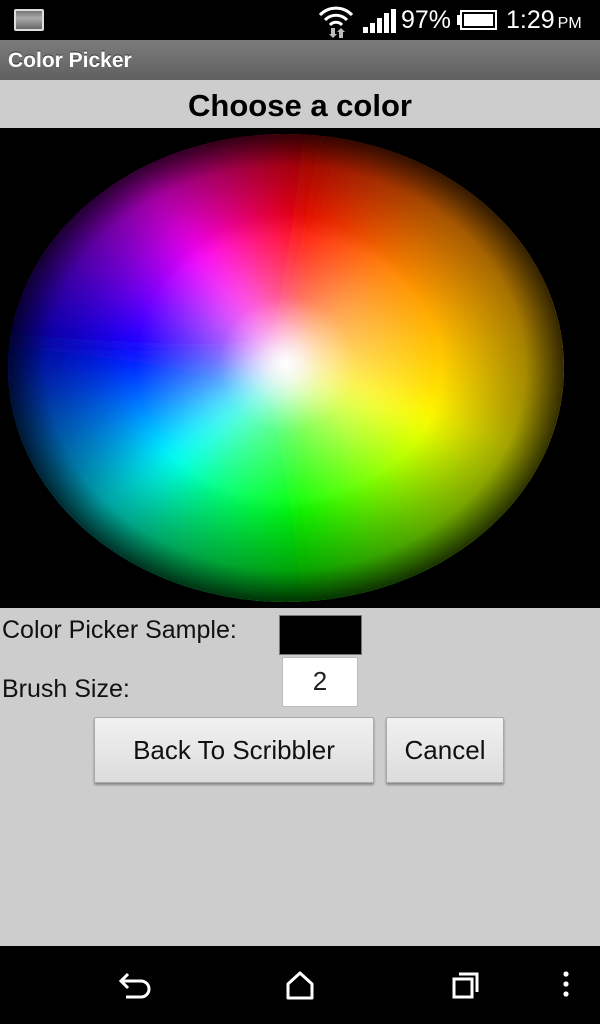 The height and width of the screenshot is (1024, 600). I want to click on wifi-icon, so click(336, 22).